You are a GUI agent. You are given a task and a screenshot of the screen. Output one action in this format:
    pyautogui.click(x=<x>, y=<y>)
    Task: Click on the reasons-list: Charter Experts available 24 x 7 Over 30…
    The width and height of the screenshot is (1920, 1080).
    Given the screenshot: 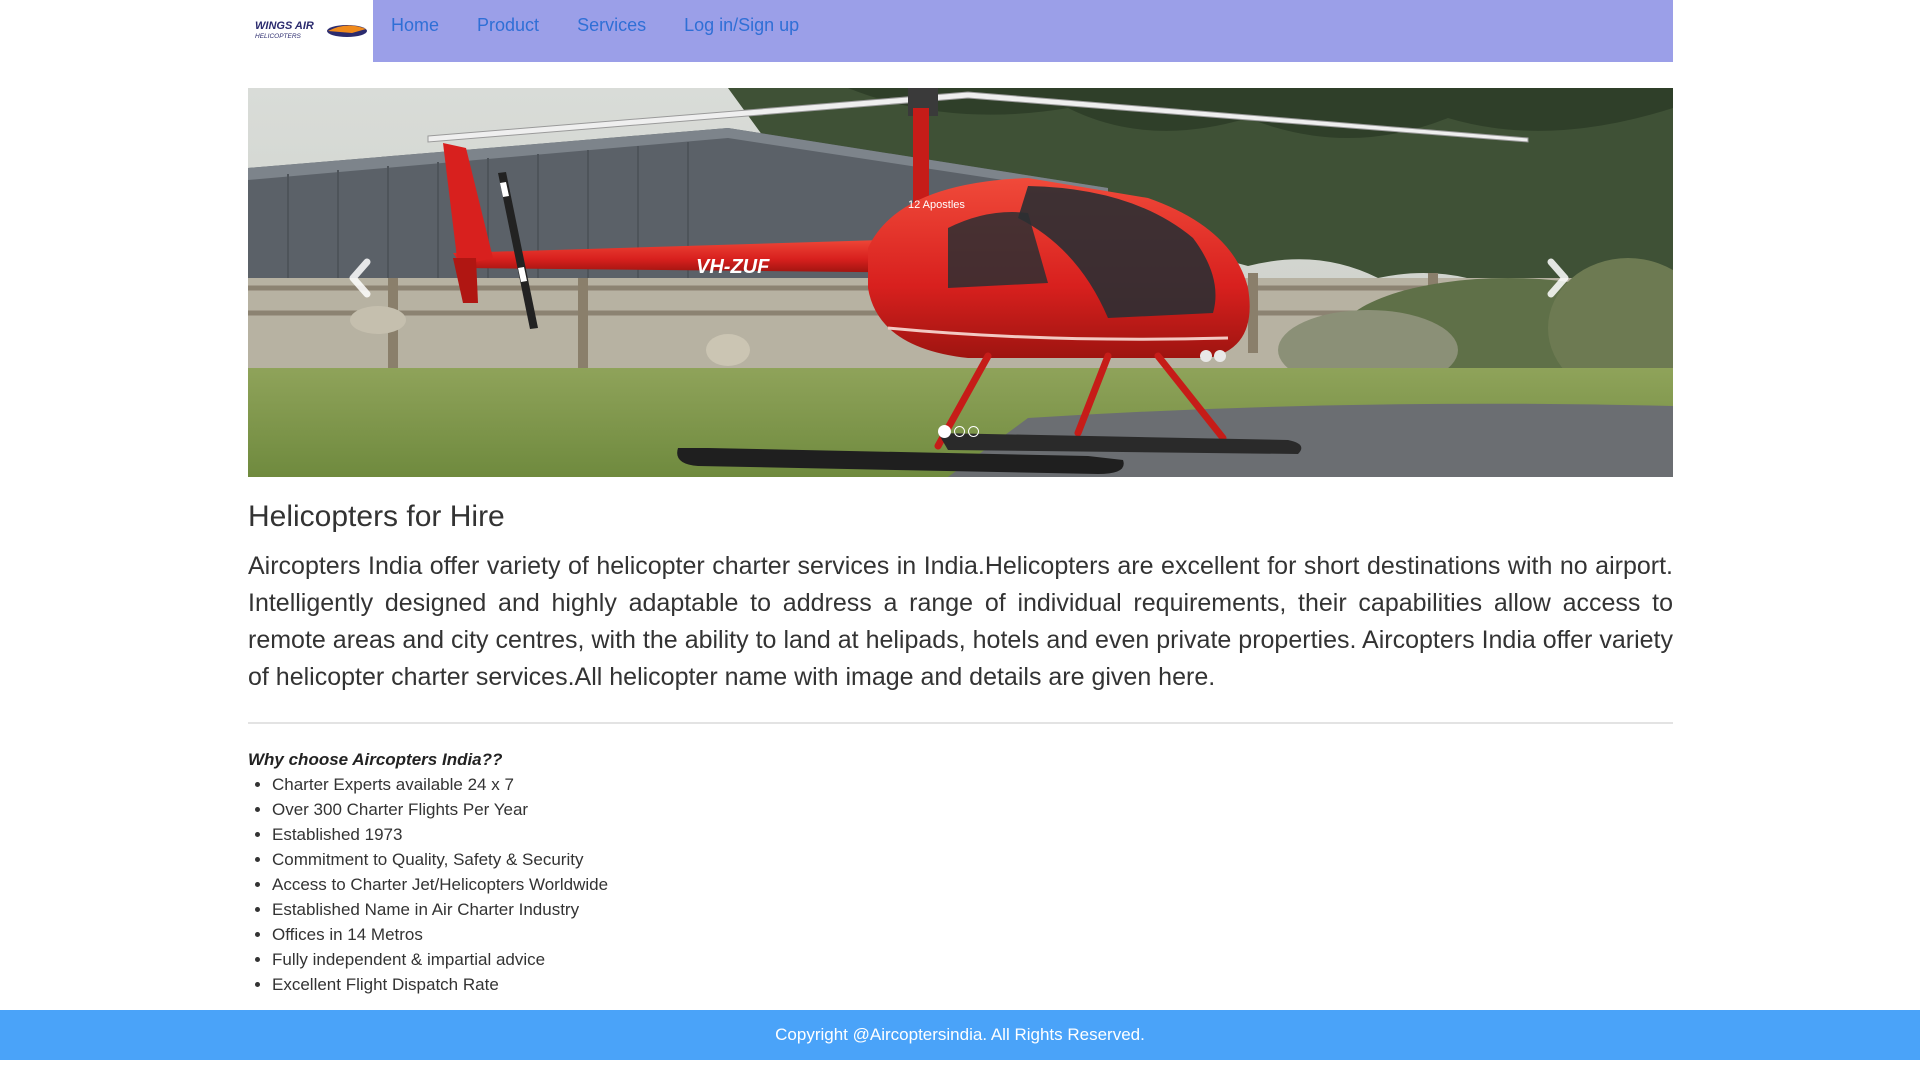 What is the action you would take?
    pyautogui.click(x=428, y=884)
    